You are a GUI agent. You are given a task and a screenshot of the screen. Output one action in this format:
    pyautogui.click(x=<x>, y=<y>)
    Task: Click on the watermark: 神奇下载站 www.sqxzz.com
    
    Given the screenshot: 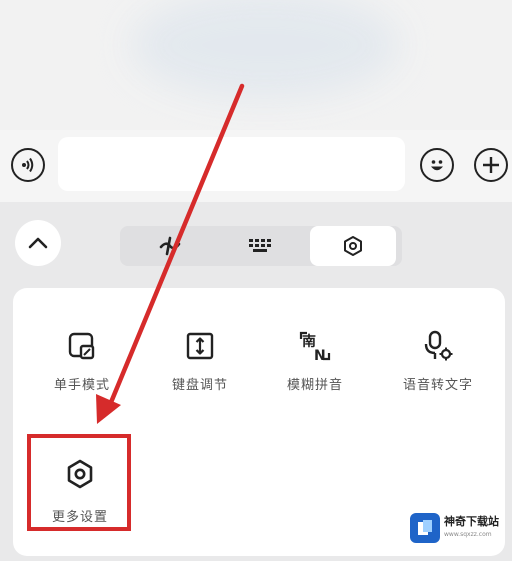 What is the action you would take?
    pyautogui.click(x=461, y=528)
    